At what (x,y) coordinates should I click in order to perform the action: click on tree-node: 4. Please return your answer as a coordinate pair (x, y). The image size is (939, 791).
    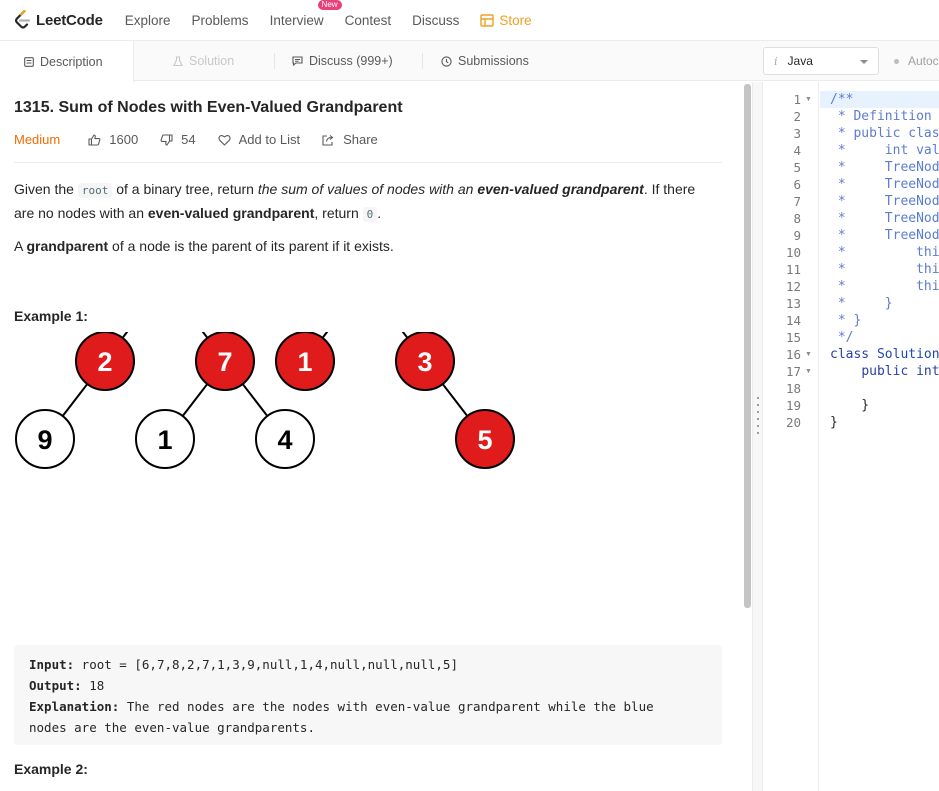
    Looking at the image, I should click on (285, 439).